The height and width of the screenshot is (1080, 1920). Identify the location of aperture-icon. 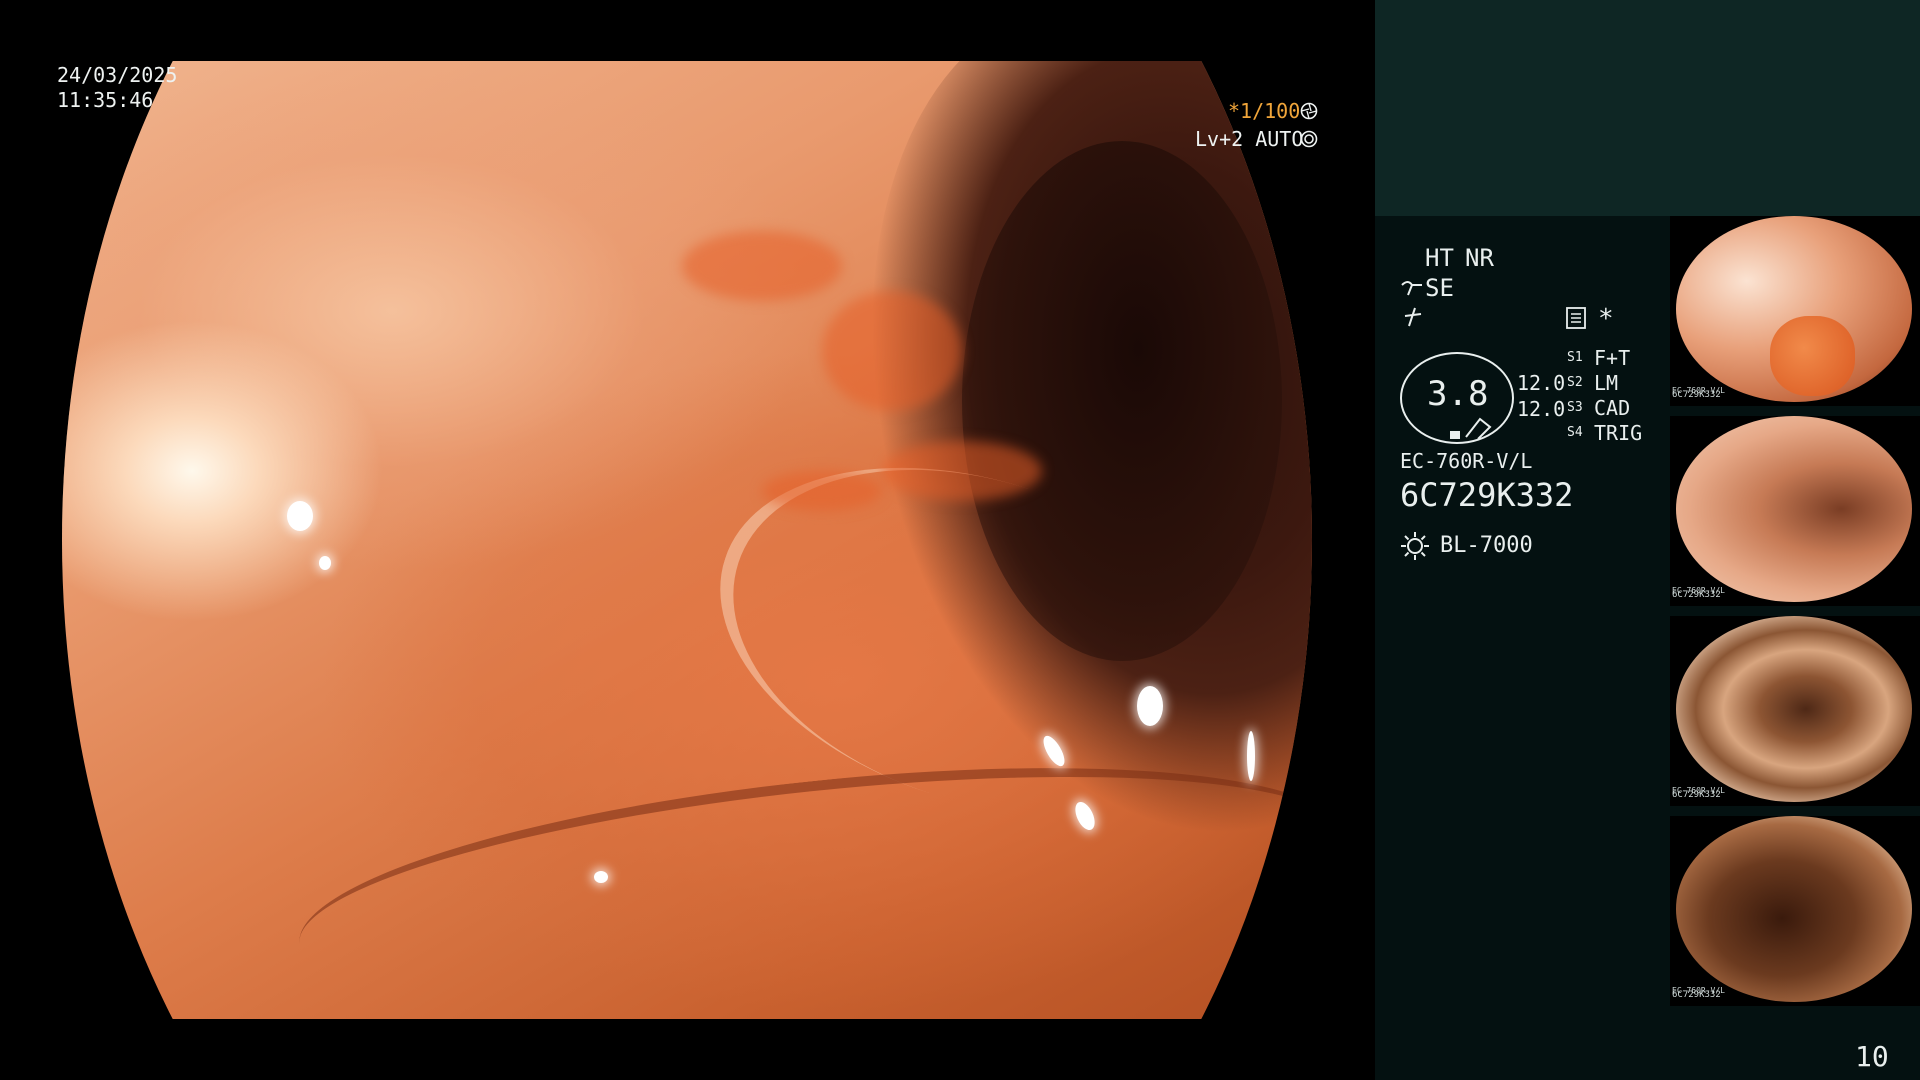
(1309, 111).